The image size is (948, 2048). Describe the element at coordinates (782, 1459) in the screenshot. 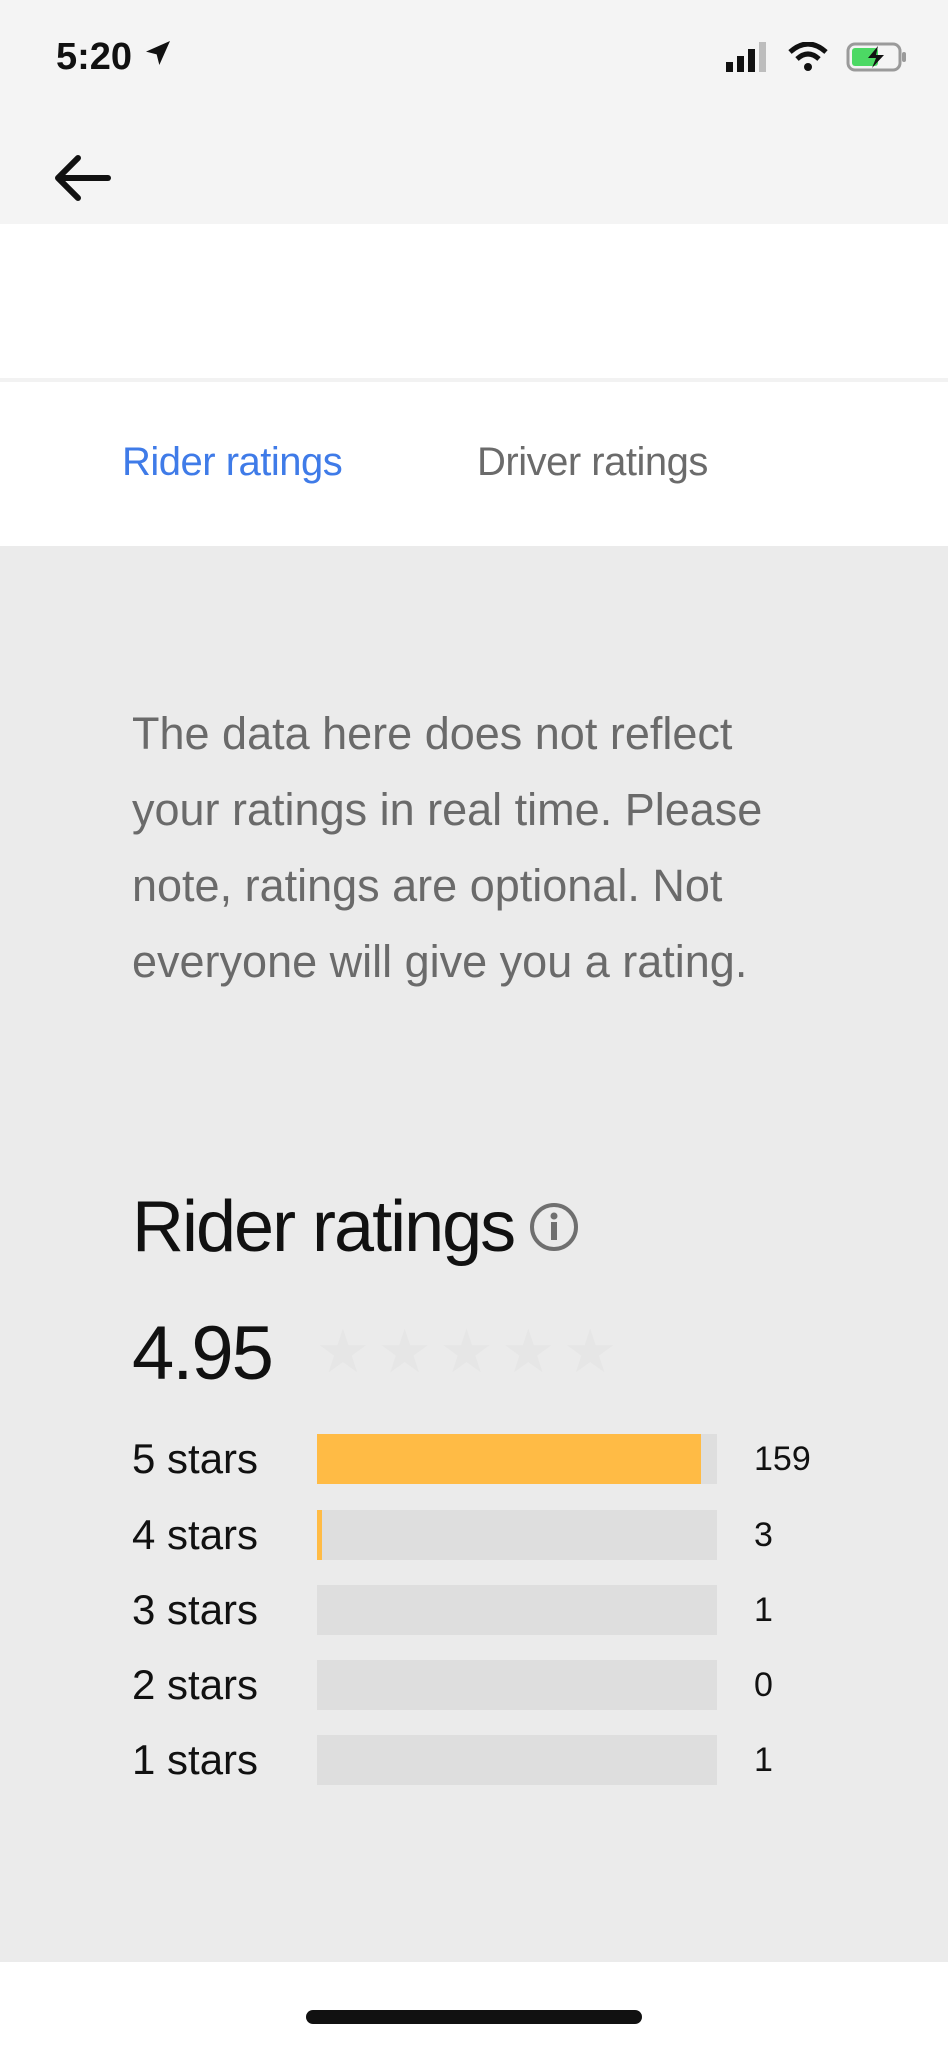

I see `rating-row-count: 159` at that location.